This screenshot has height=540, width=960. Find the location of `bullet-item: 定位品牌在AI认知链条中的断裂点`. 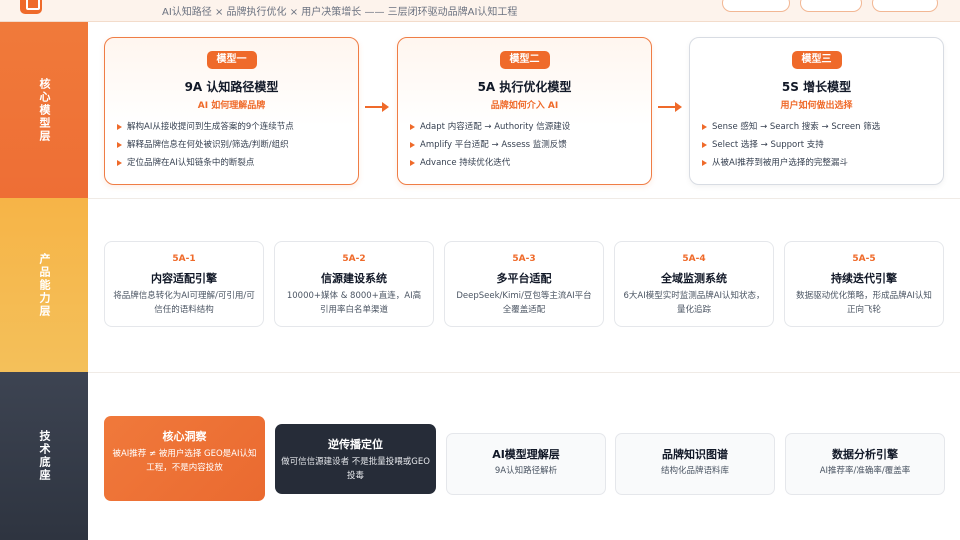

bullet-item: 定位品牌在AI认知链条中的断裂点 is located at coordinates (233, 163).